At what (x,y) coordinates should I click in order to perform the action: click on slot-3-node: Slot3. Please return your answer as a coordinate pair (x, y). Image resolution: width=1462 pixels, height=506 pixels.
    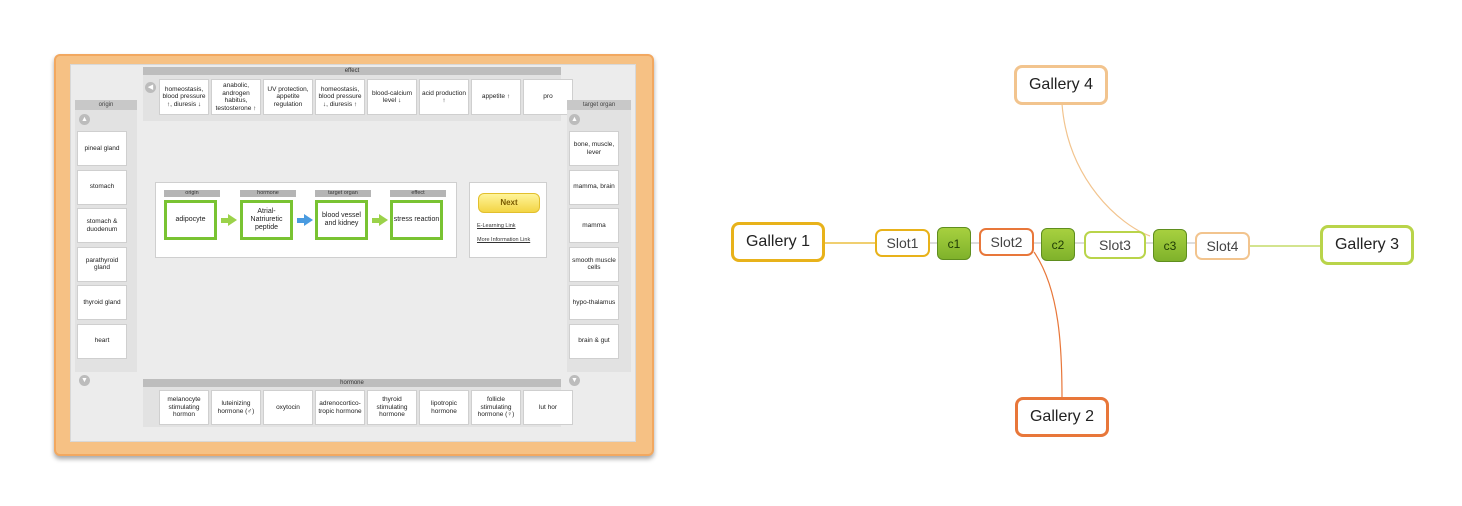
    Looking at the image, I should click on (1115, 245).